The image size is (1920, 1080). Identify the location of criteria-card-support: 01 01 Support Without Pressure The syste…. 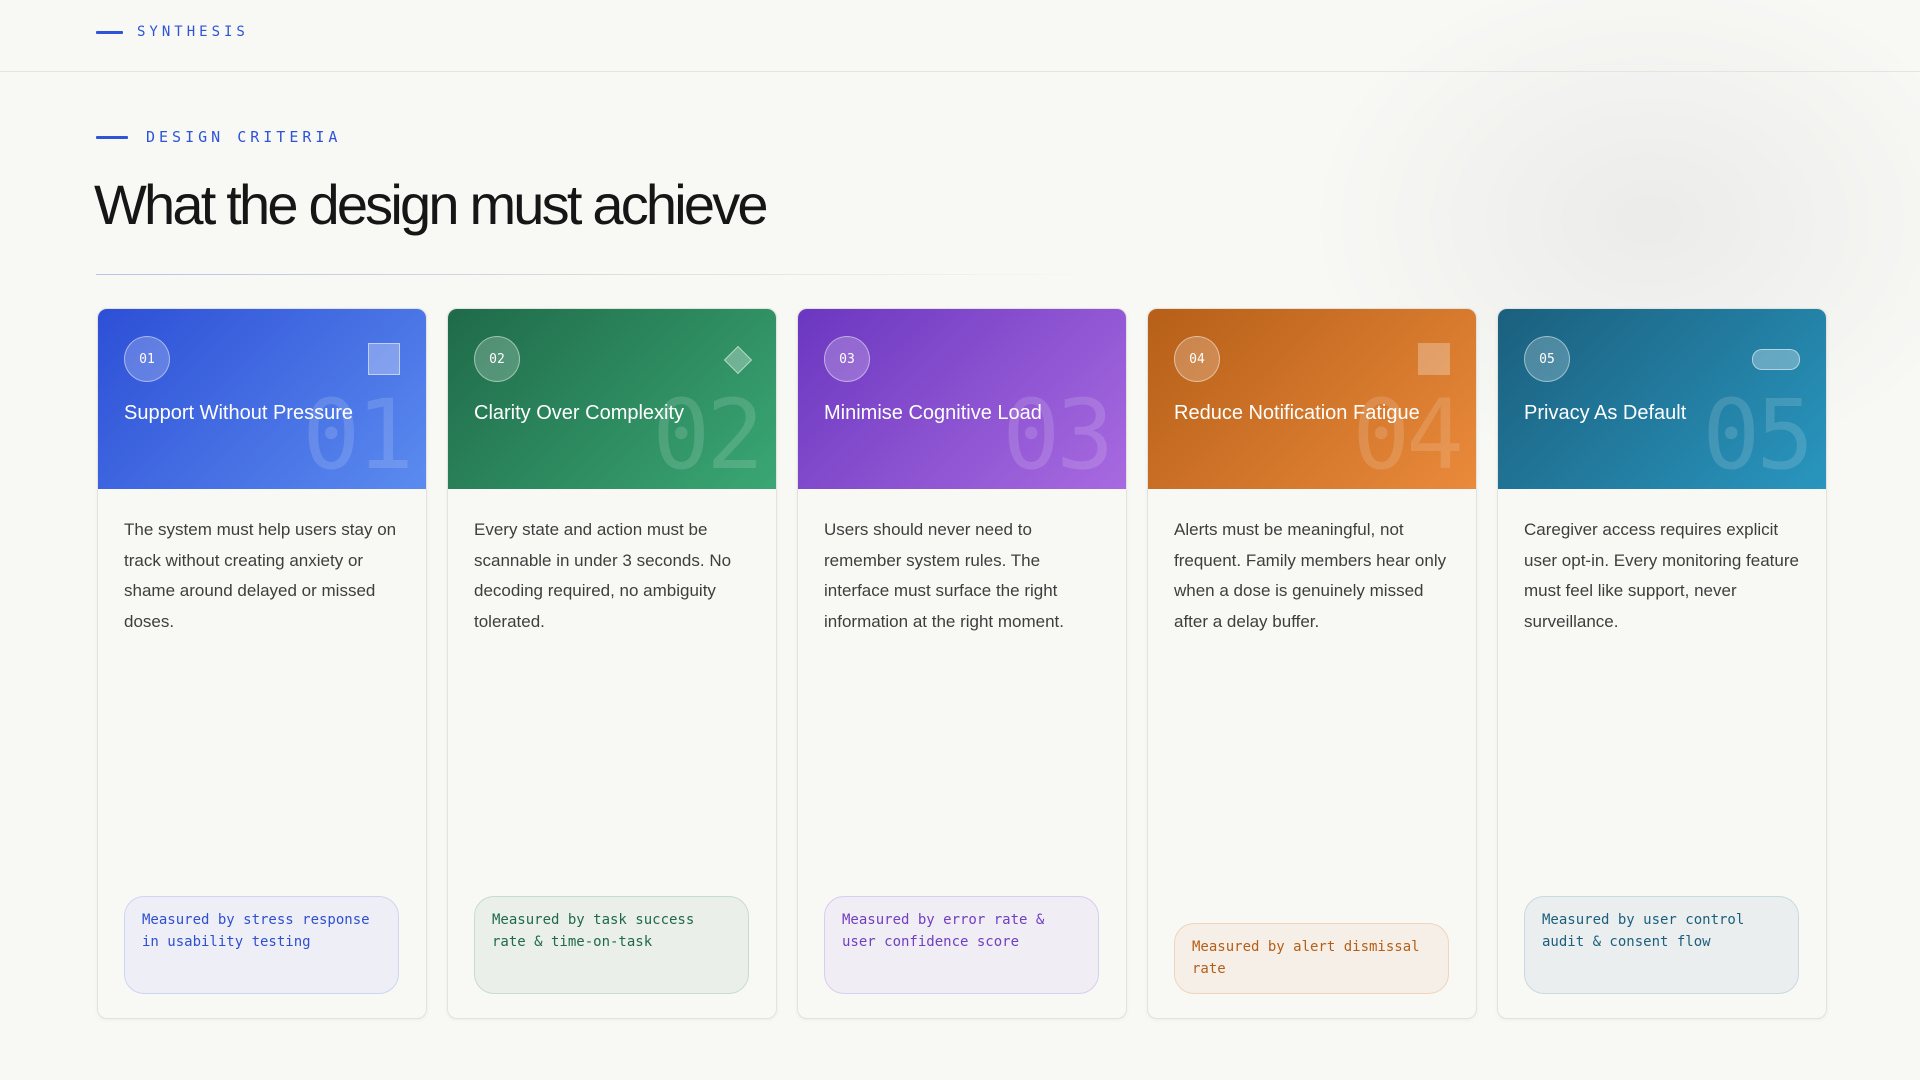
(262, 663).